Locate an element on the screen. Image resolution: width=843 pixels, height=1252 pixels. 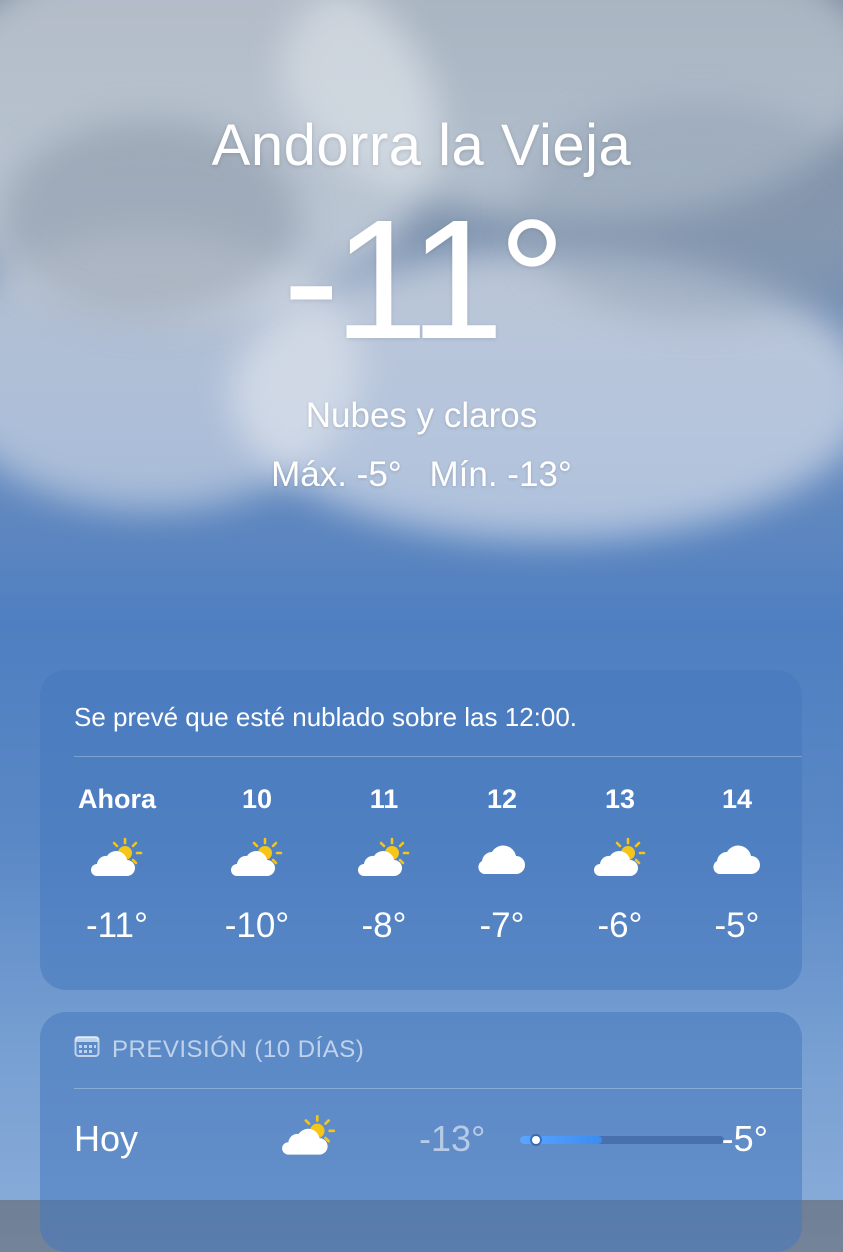
temperature-range-bar is located at coordinates (622, 1140).